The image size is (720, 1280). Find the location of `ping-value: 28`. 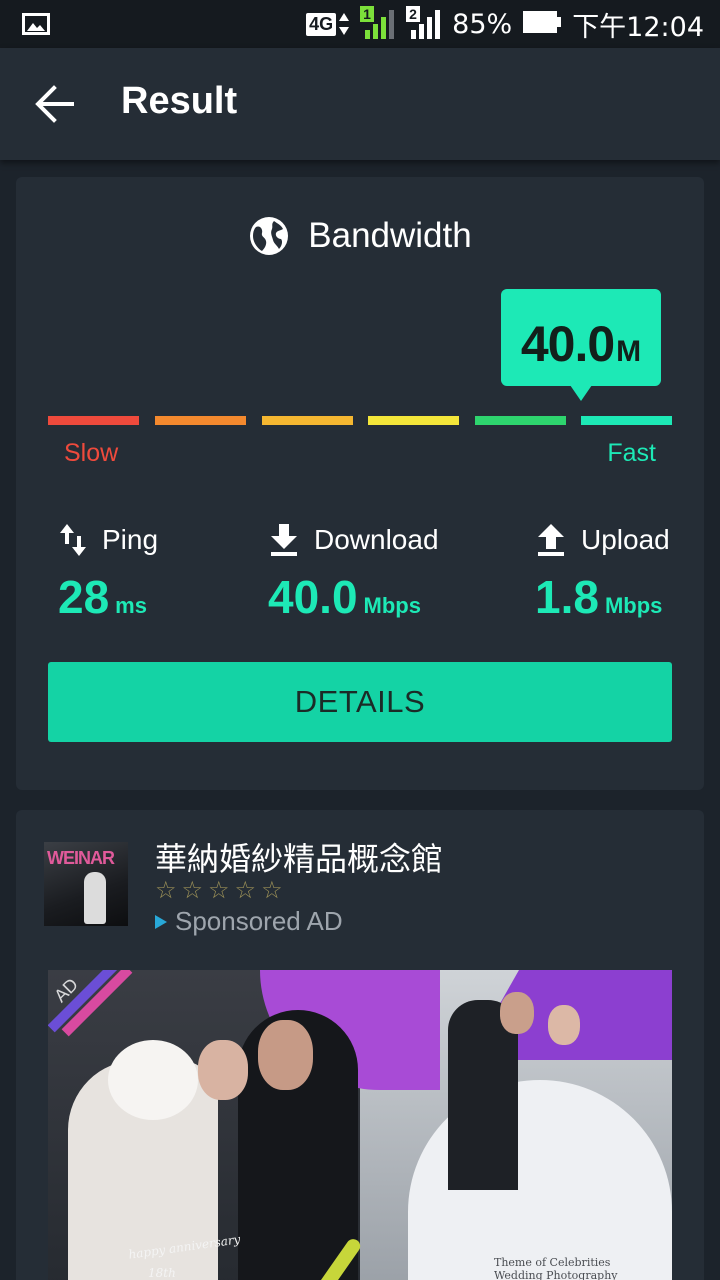

ping-value: 28 is located at coordinates (84, 597).